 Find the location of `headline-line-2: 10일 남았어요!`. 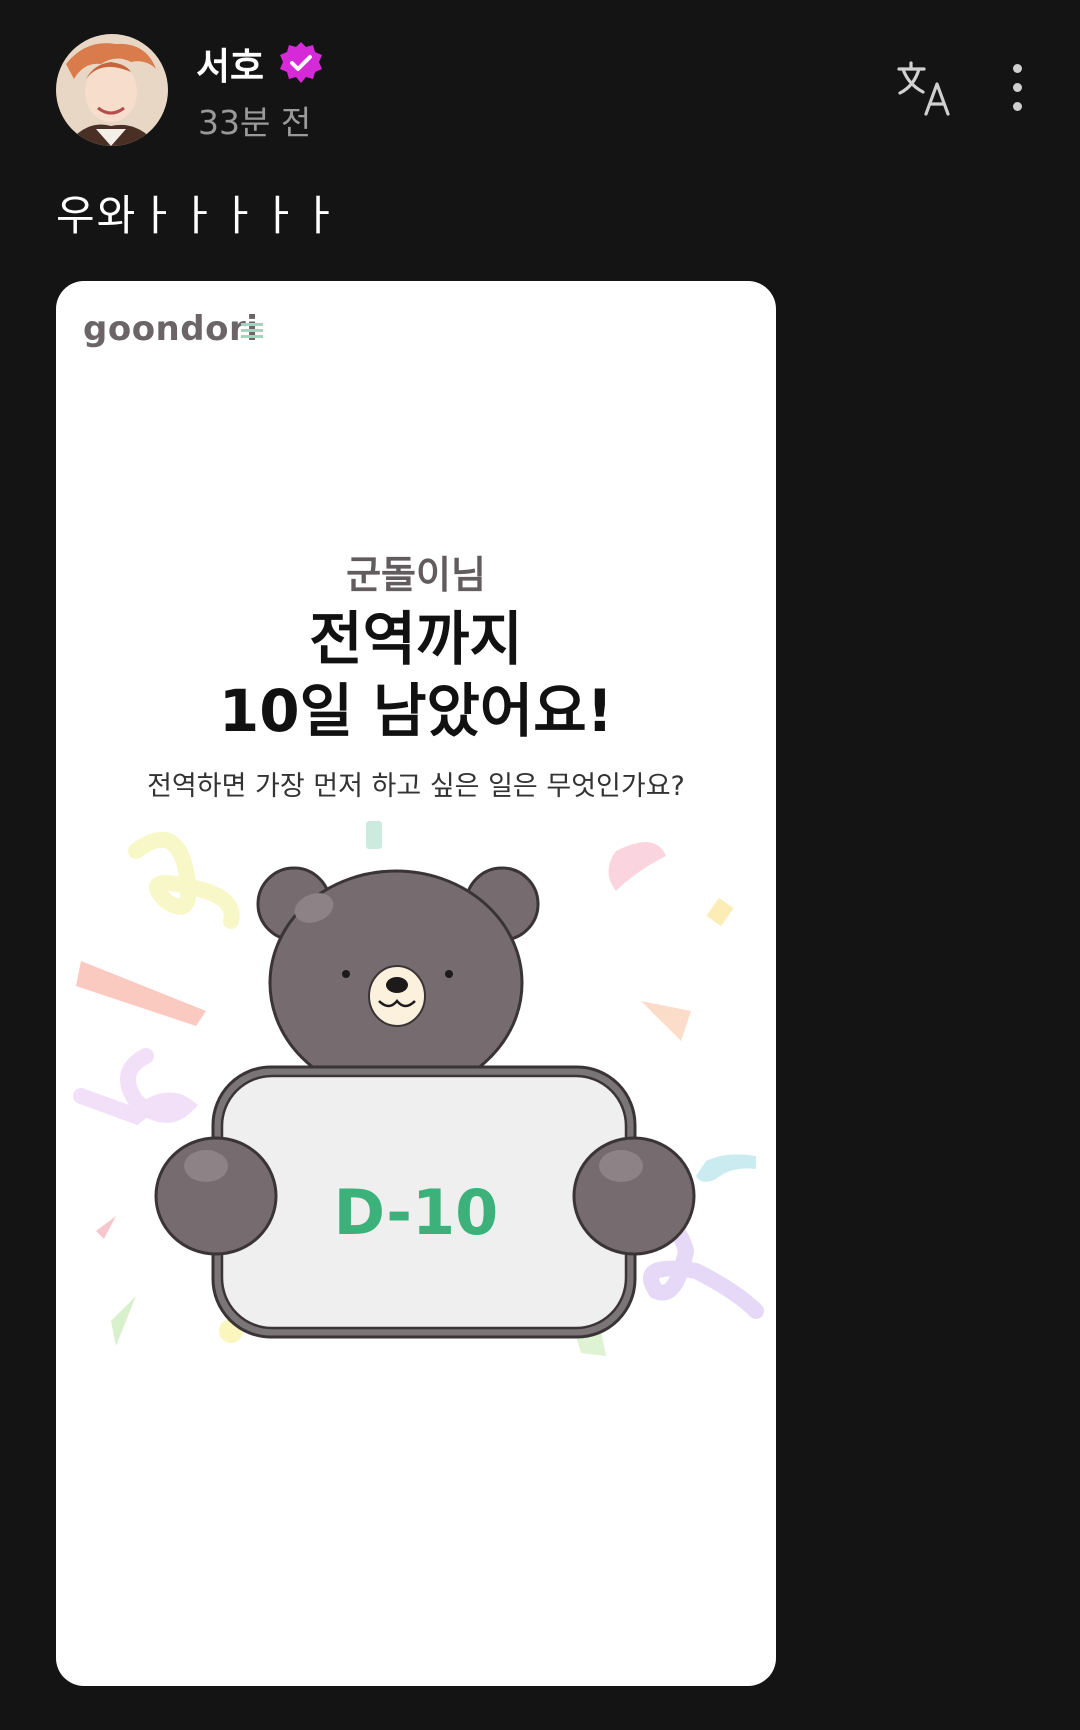

headline-line-2: 10일 남았어요! is located at coordinates (416, 711).